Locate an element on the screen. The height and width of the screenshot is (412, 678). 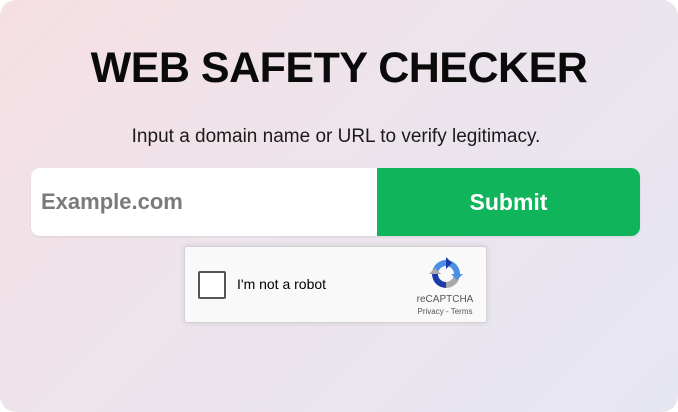
domain-input is located at coordinates (204, 202).